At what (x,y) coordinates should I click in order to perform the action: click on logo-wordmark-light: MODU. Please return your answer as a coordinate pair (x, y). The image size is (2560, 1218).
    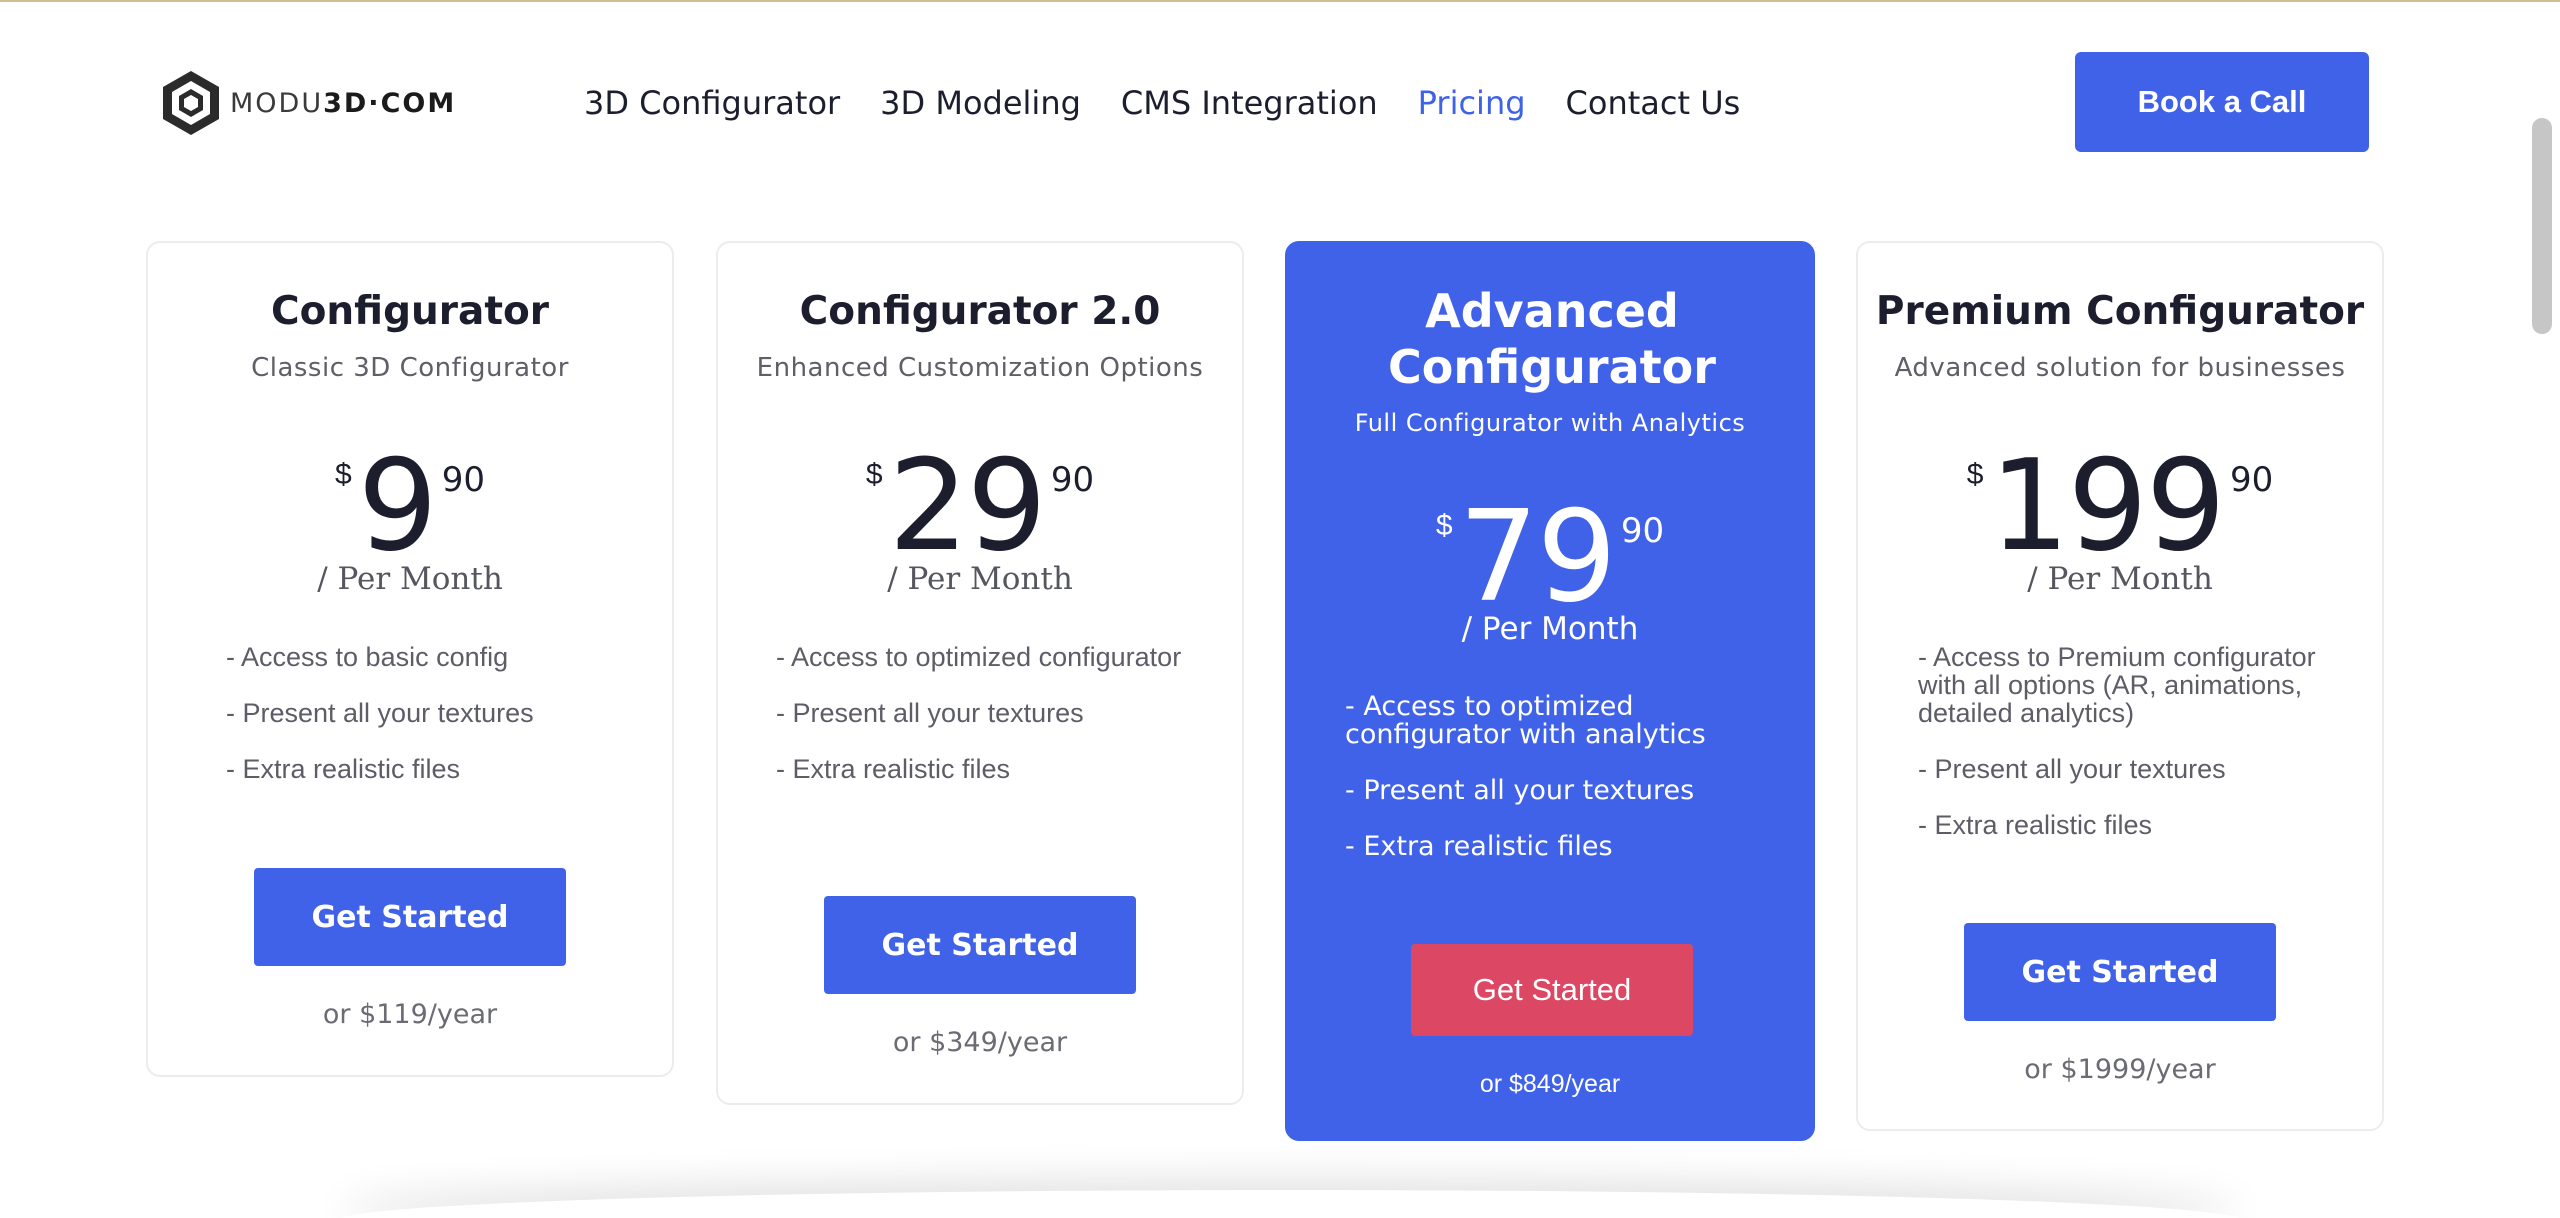
    Looking at the image, I should click on (277, 103).